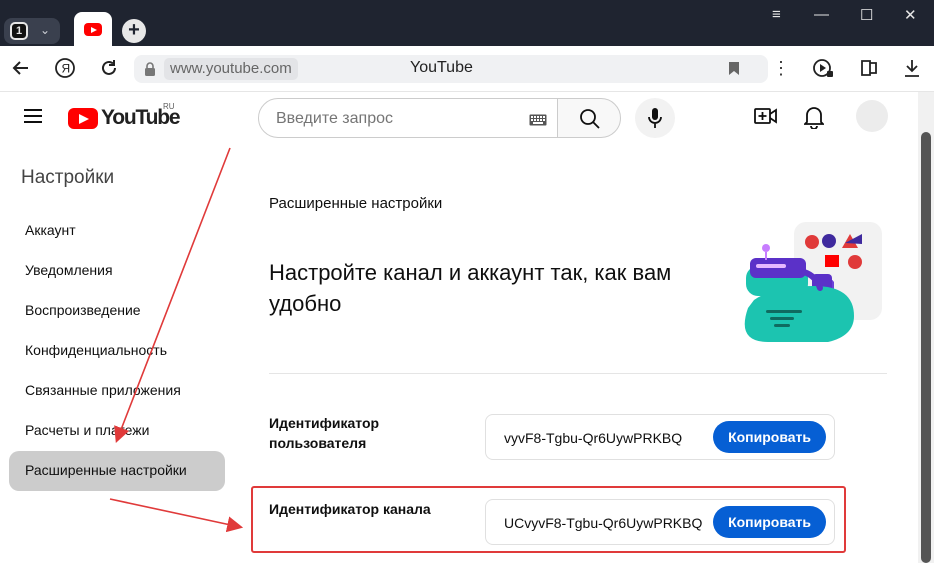 This screenshot has height=563, width=934. Describe the element at coordinates (109, 68) in the screenshot. I see `reload-icon` at that location.